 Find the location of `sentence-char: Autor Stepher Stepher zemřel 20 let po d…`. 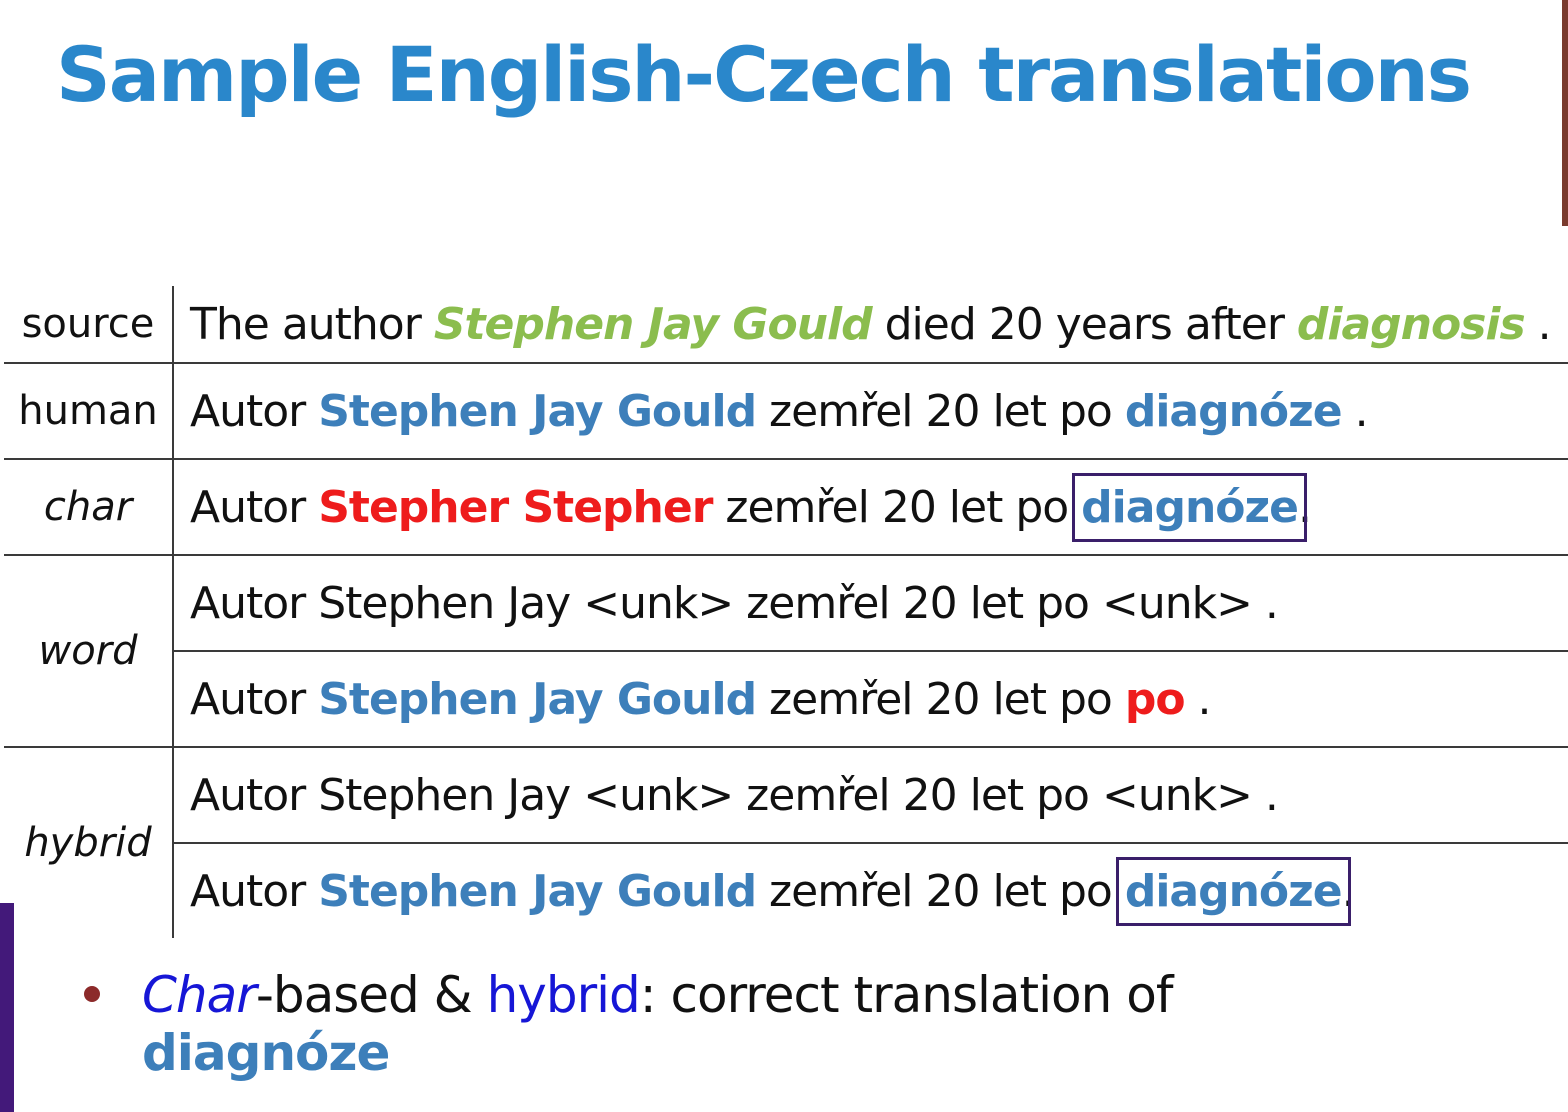

sentence-char: Autor Stepher Stepher zemřel 20 let po d… is located at coordinates (870, 506).